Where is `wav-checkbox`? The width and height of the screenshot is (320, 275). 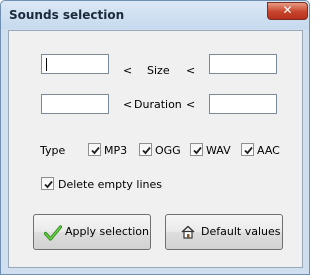 wav-checkbox is located at coordinates (196, 149).